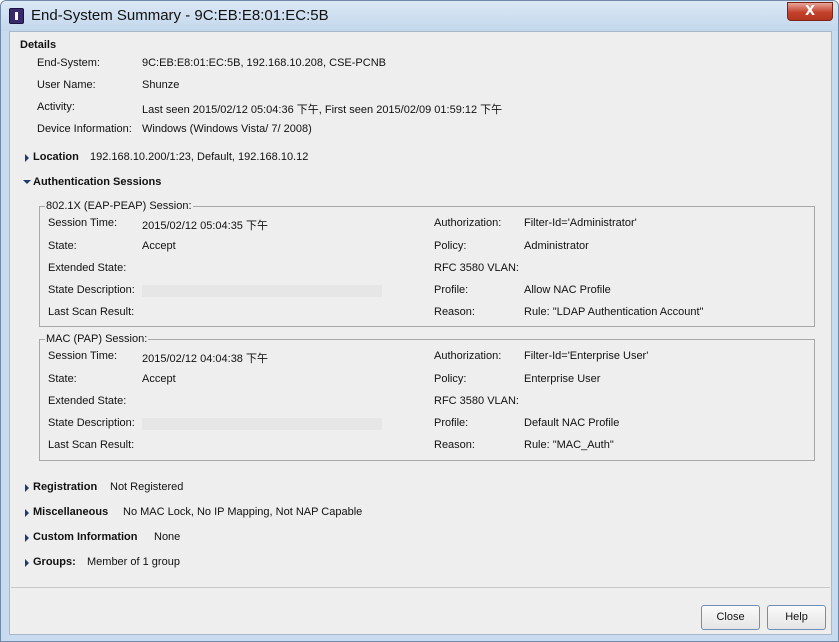  Describe the element at coordinates (65, 487) in the screenshot. I see `registration-toggle: Registration` at that location.